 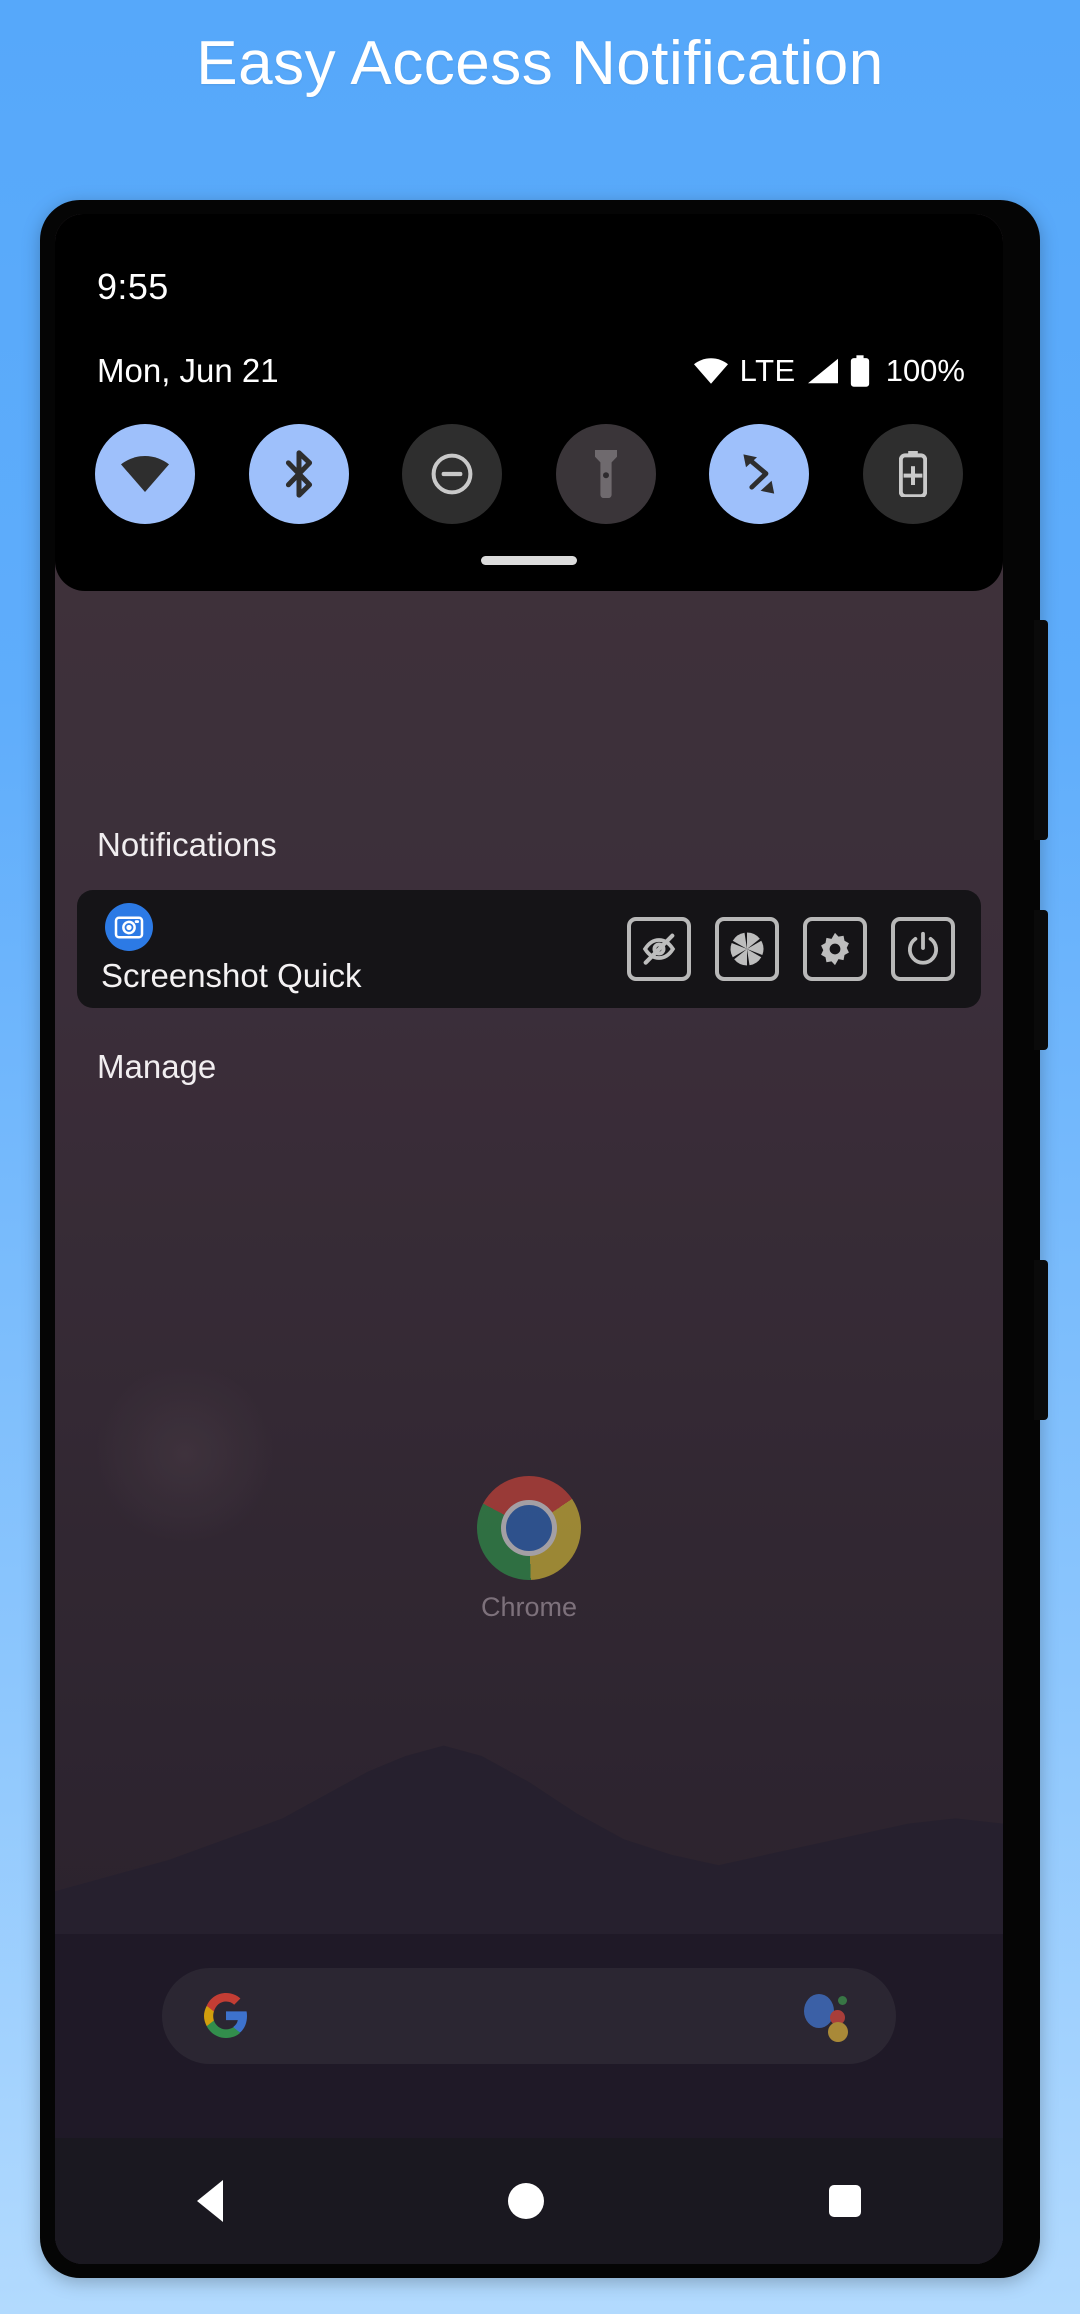 I want to click on navigation-bar, so click(x=529, y=2201).